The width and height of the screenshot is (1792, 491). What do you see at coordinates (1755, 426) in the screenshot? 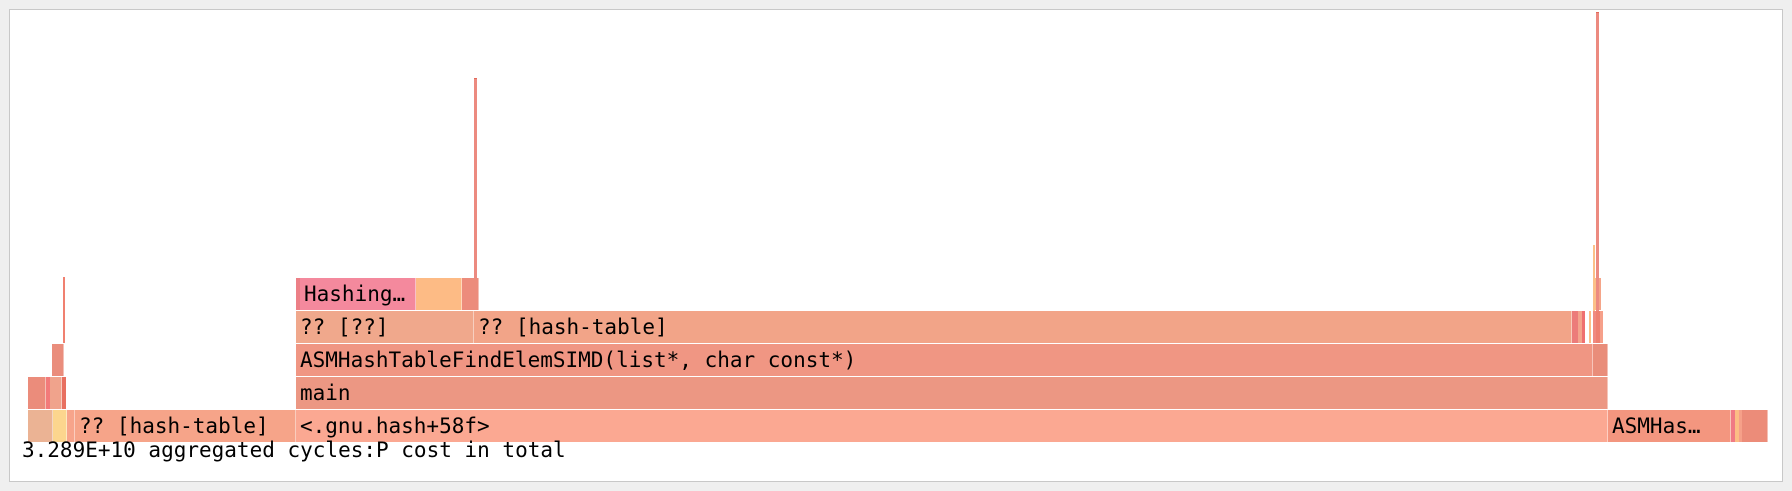
I see `frame-right-end` at bounding box center [1755, 426].